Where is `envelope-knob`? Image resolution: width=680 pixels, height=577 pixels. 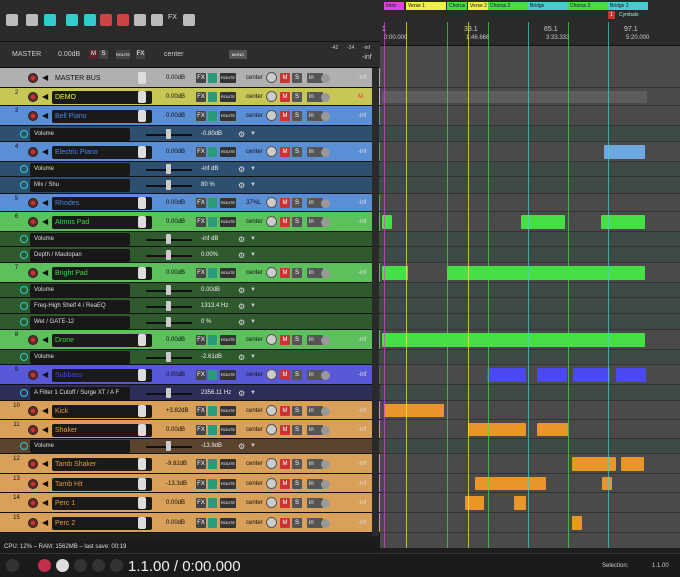
envelope-knob is located at coordinates (168, 169).